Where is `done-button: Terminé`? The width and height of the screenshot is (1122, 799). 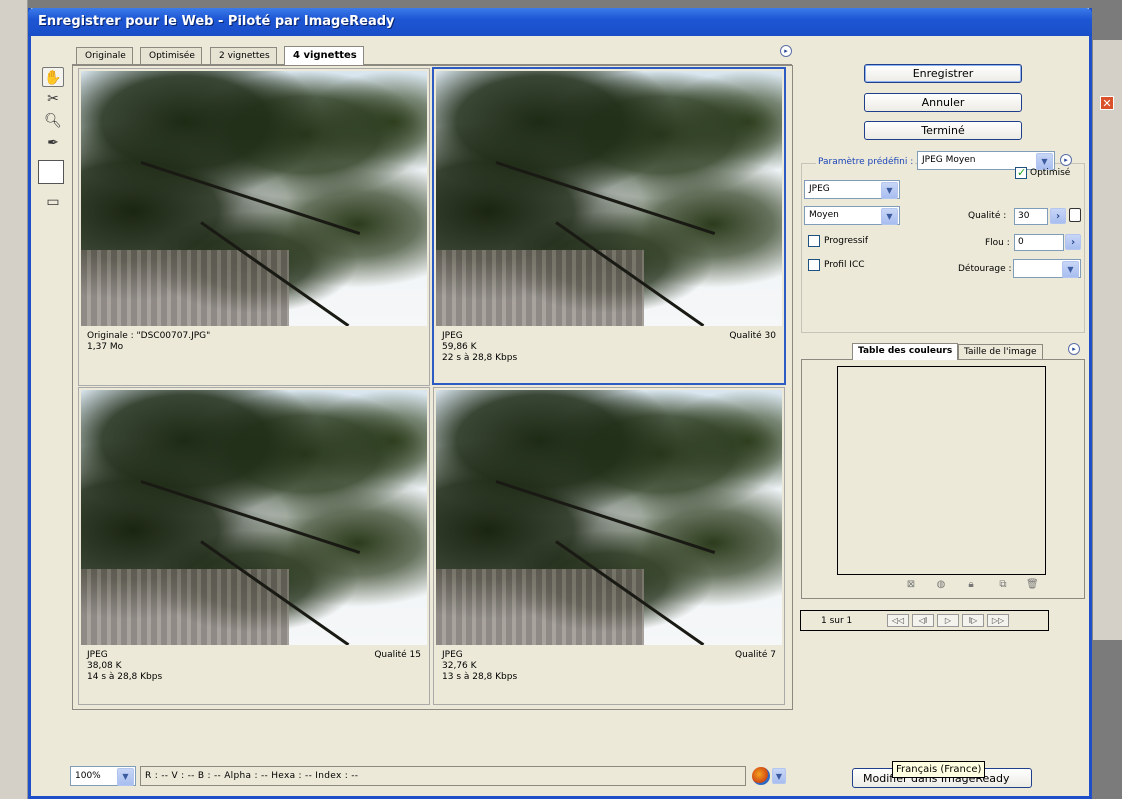
done-button: Terminé is located at coordinates (943, 130).